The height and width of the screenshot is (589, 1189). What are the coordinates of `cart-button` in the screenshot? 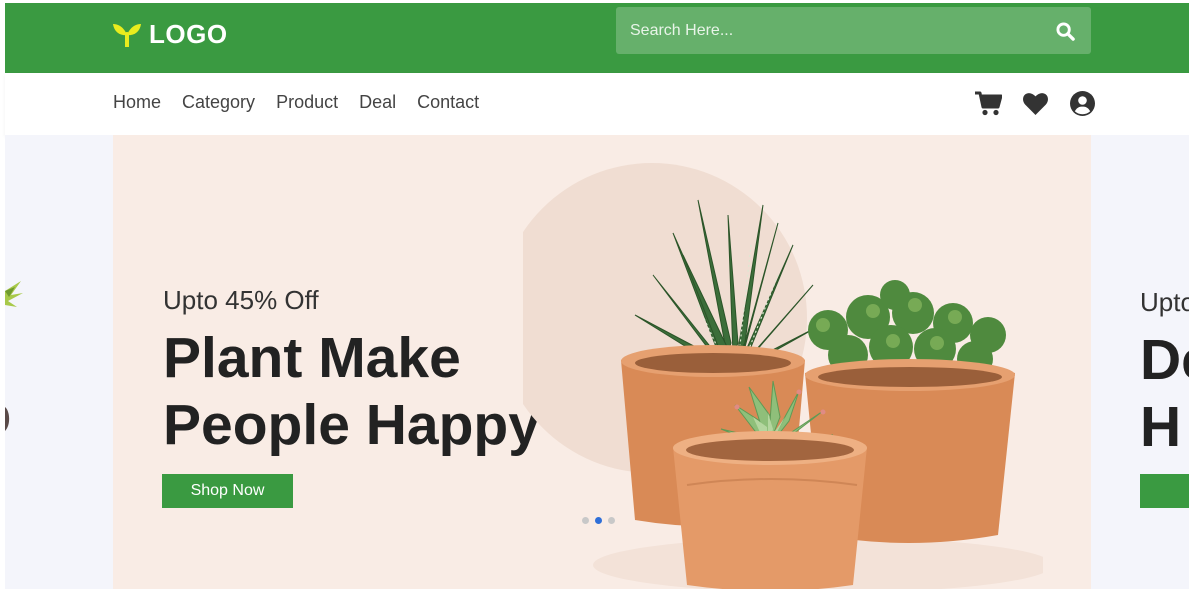 It's located at (988, 103).